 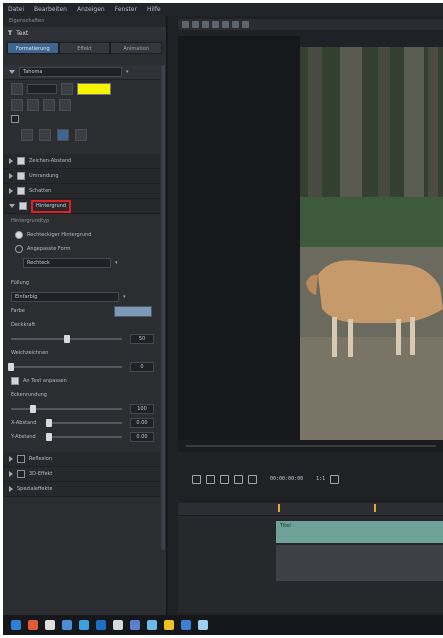 What do you see at coordinates (185, 24) in the screenshot?
I see `select-tool-icon` at bounding box center [185, 24].